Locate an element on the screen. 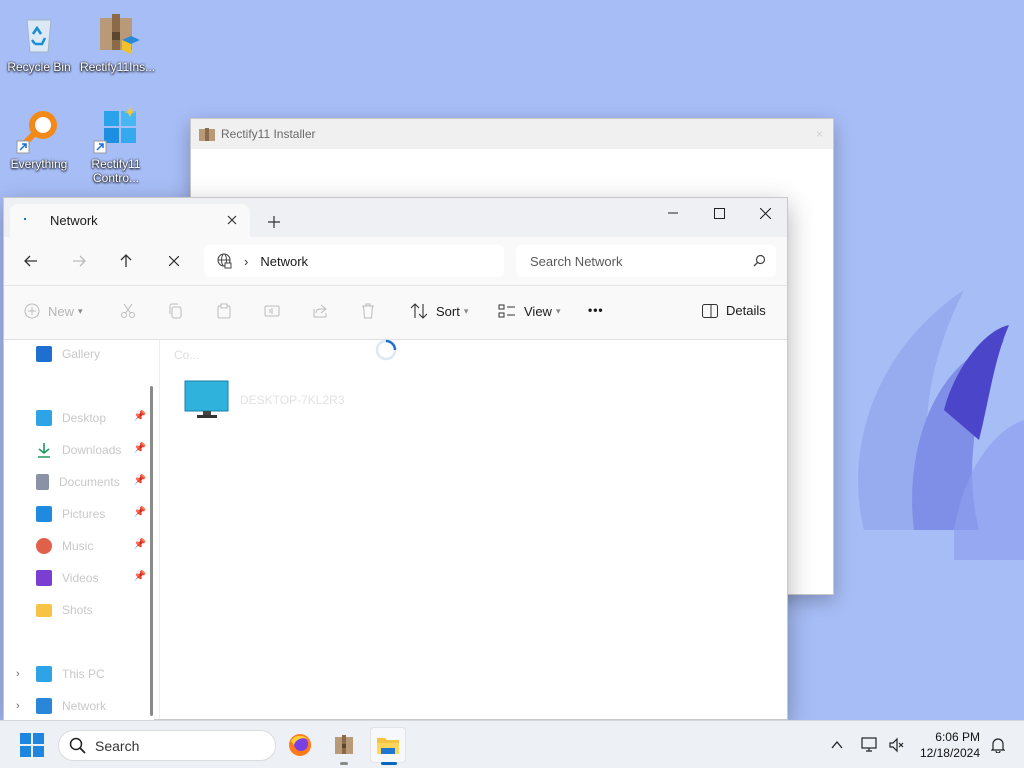  sidebar-item-videos: Videos 📌 is located at coordinates (91, 578).